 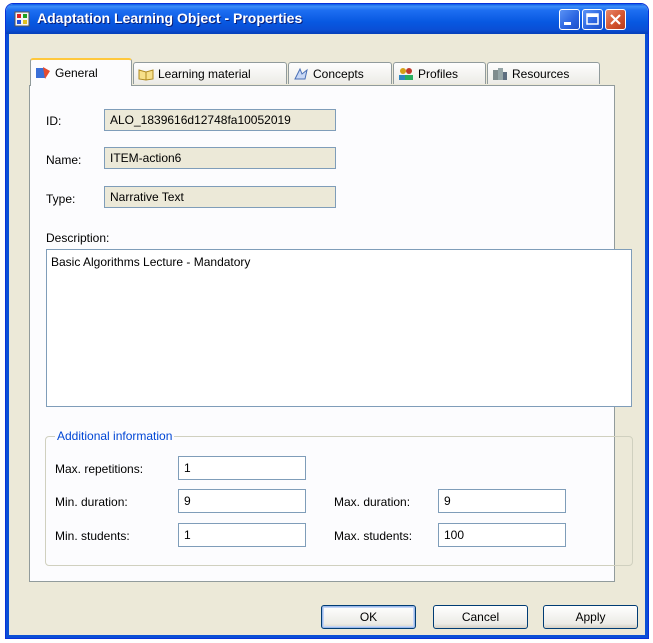 What do you see at coordinates (406, 73) in the screenshot?
I see `users-icon` at bounding box center [406, 73].